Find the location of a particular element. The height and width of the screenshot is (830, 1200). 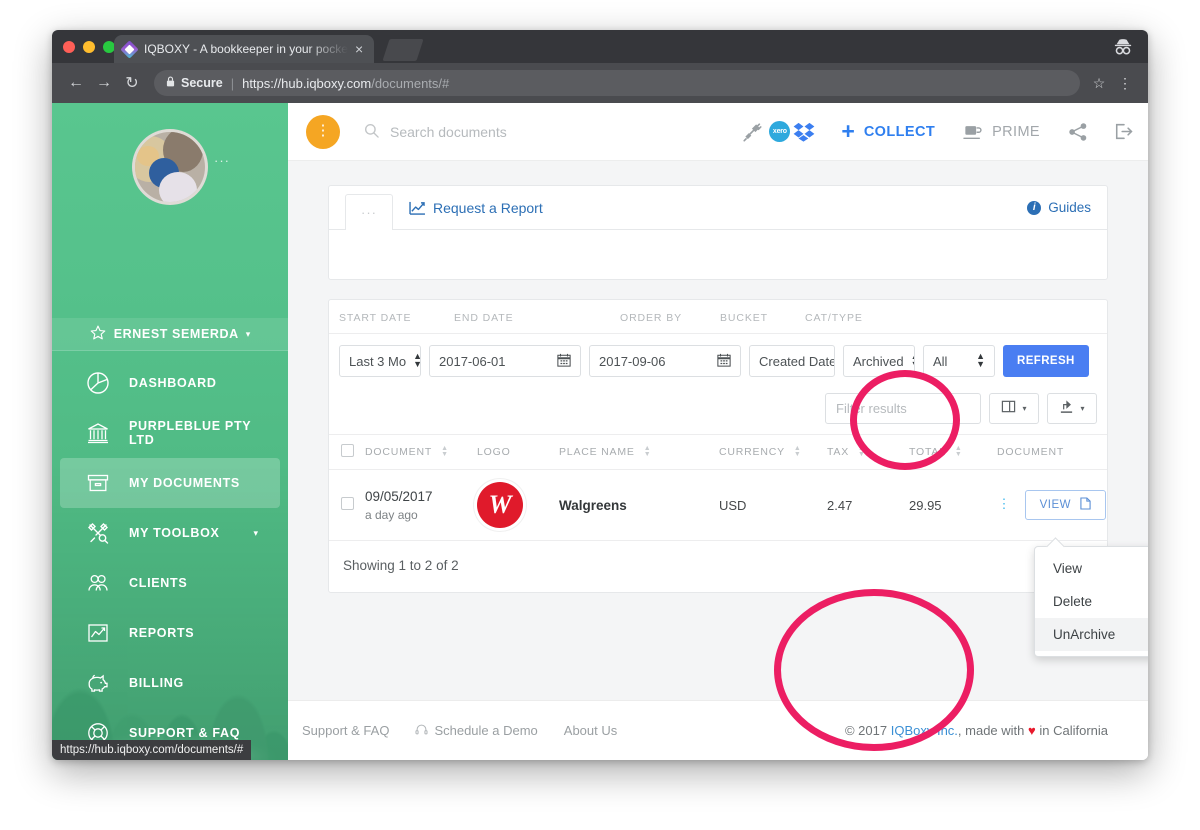

collect-button: + COLLECT is located at coordinates (888, 131).